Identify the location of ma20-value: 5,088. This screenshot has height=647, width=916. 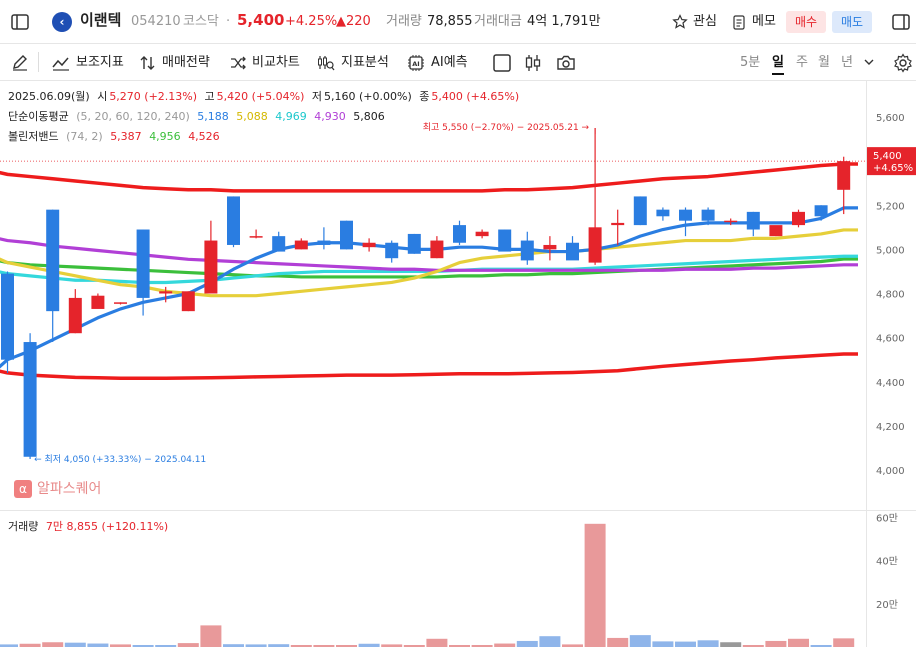
(252, 116).